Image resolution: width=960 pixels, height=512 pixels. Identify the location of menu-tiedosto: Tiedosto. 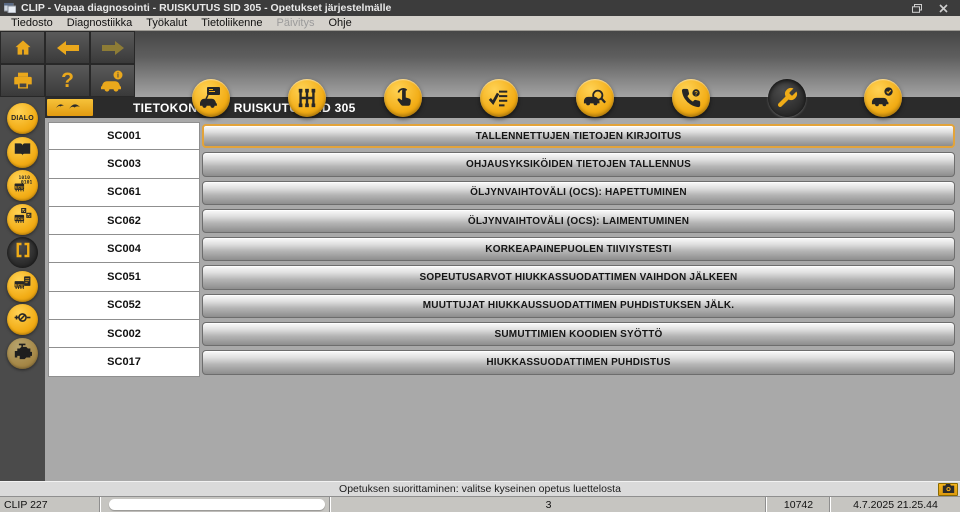
(32, 23).